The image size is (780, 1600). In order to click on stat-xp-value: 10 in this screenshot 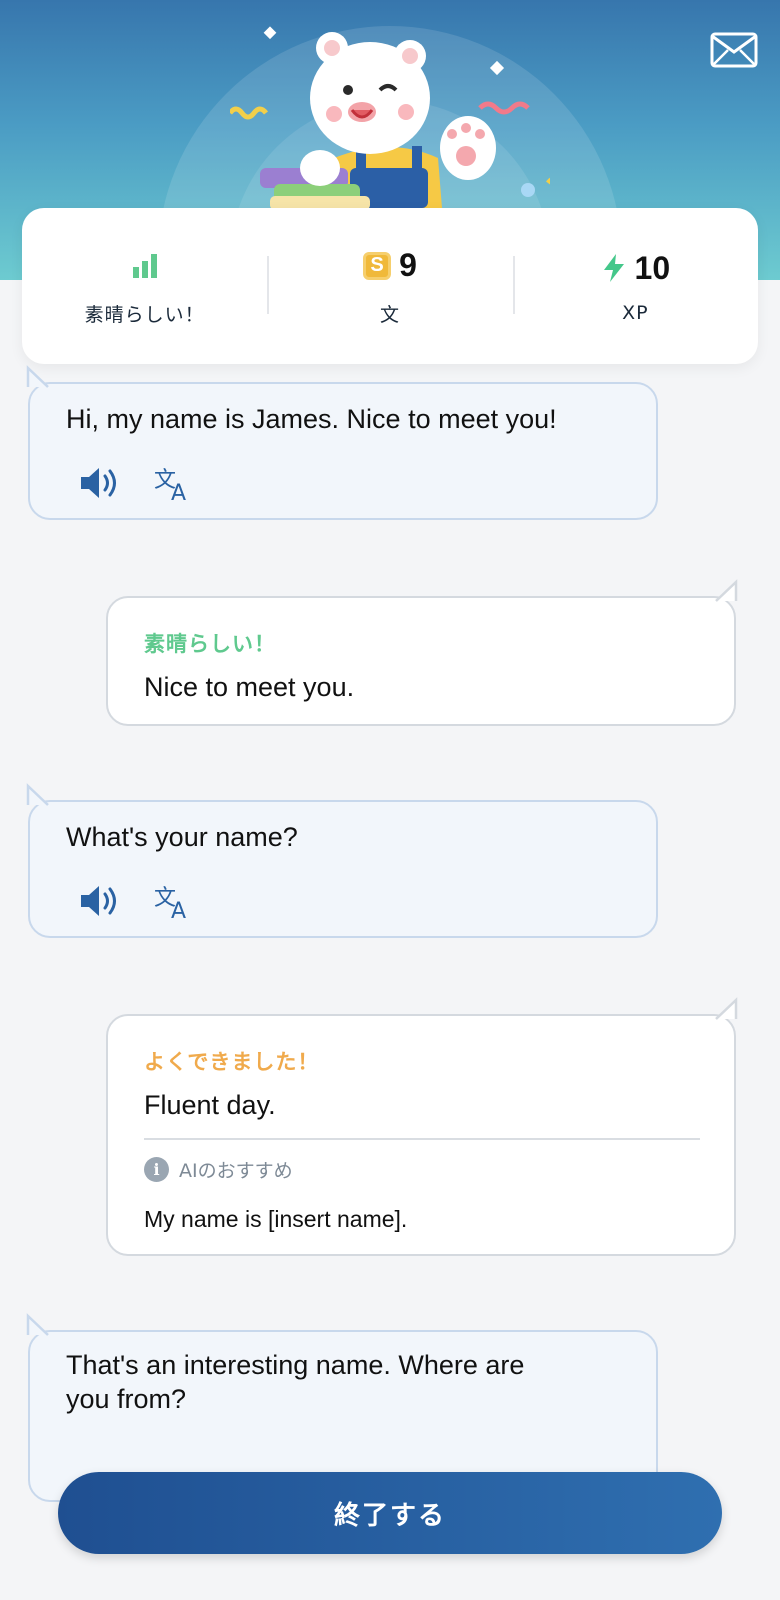, I will do `click(652, 267)`.